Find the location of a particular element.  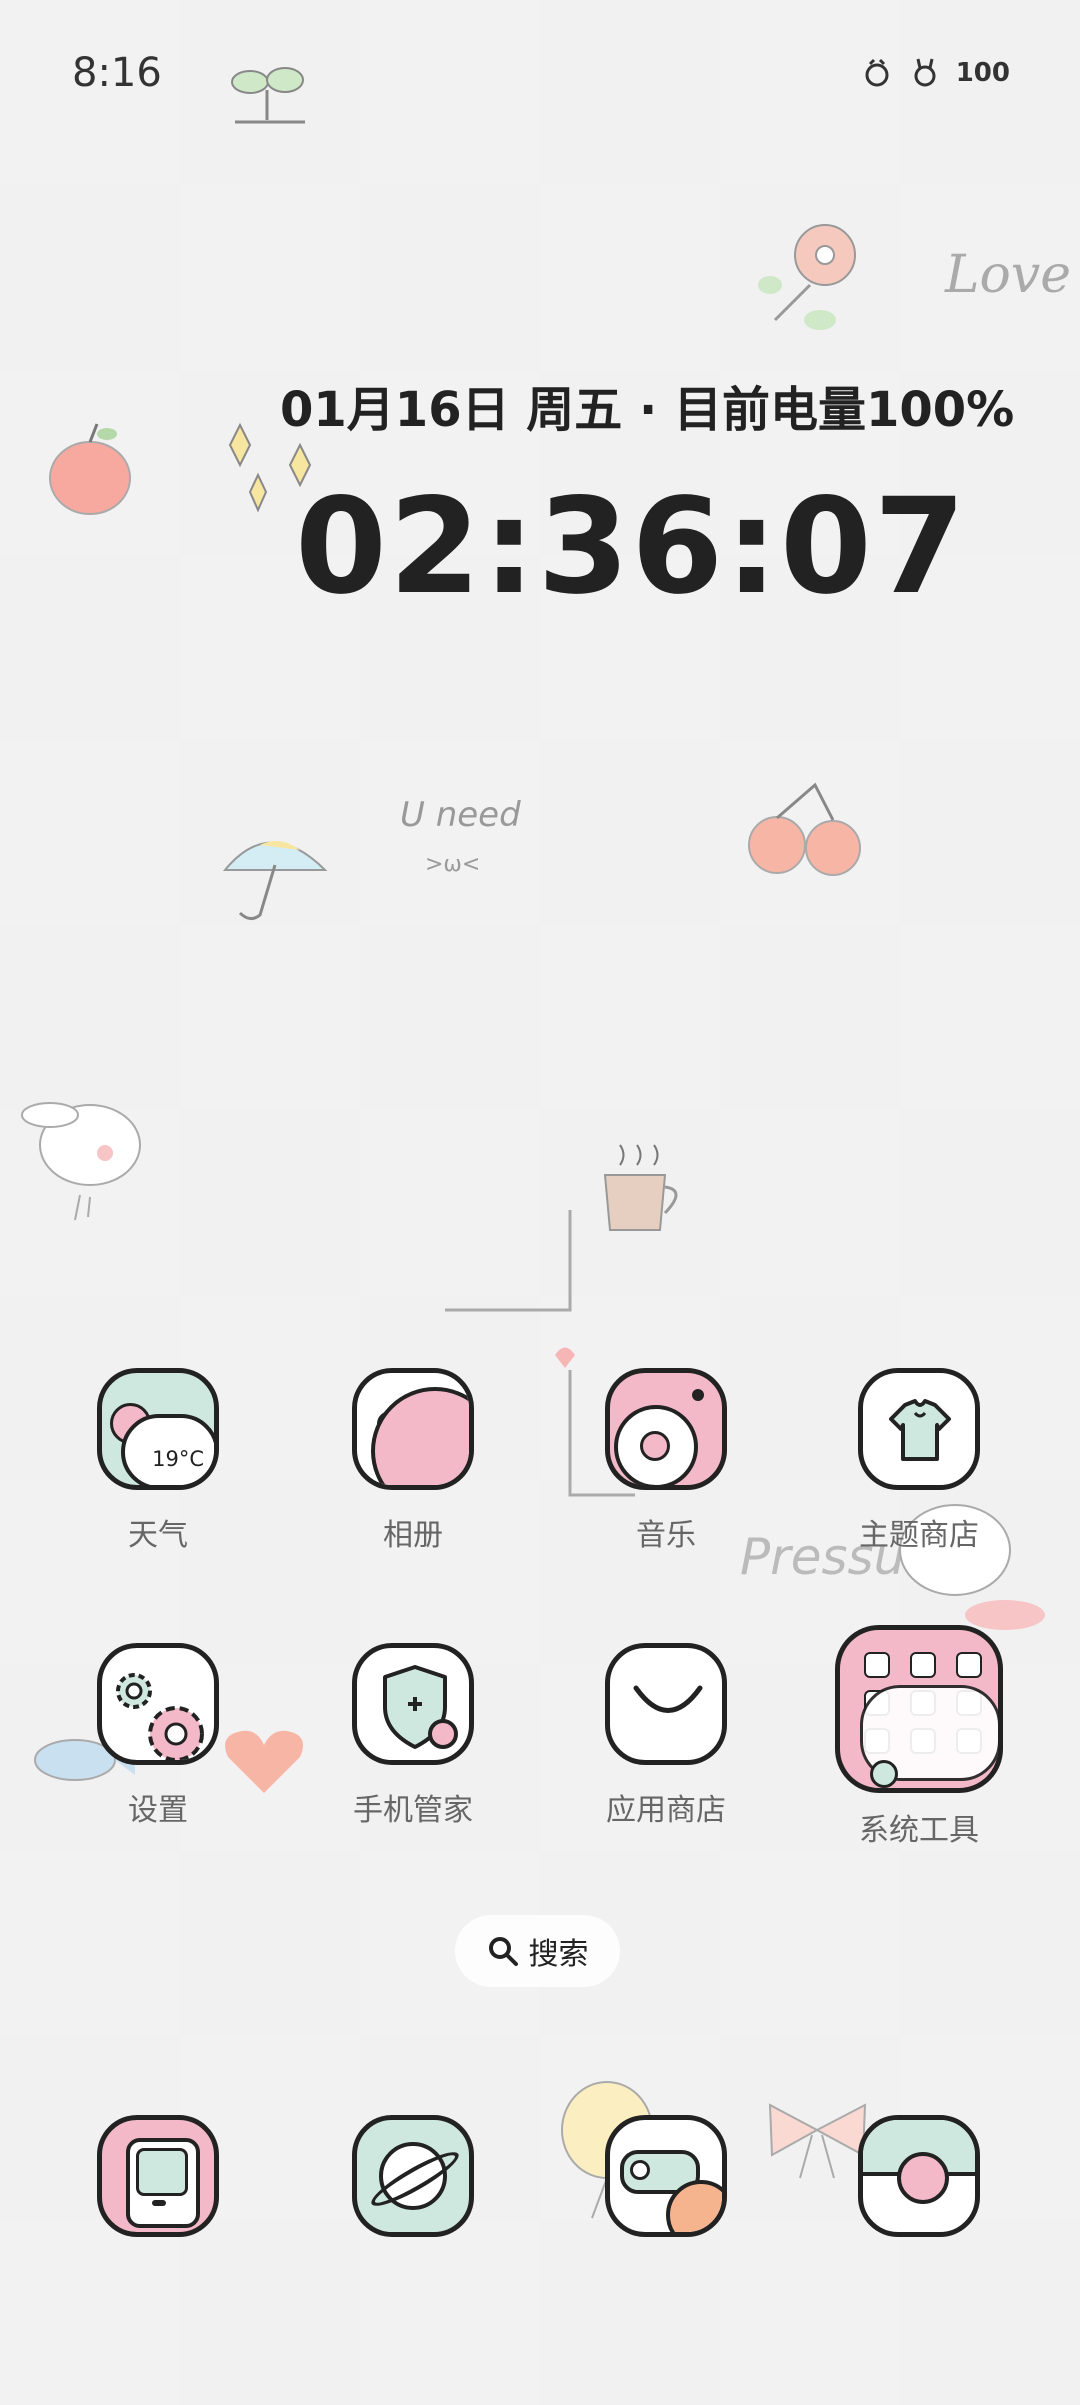

flower-icon is located at coordinates (807, 277).